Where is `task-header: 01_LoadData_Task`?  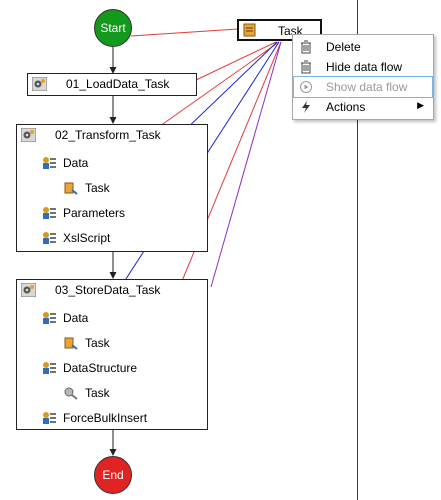
task-header: 01_LoadData_Task is located at coordinates (112, 84).